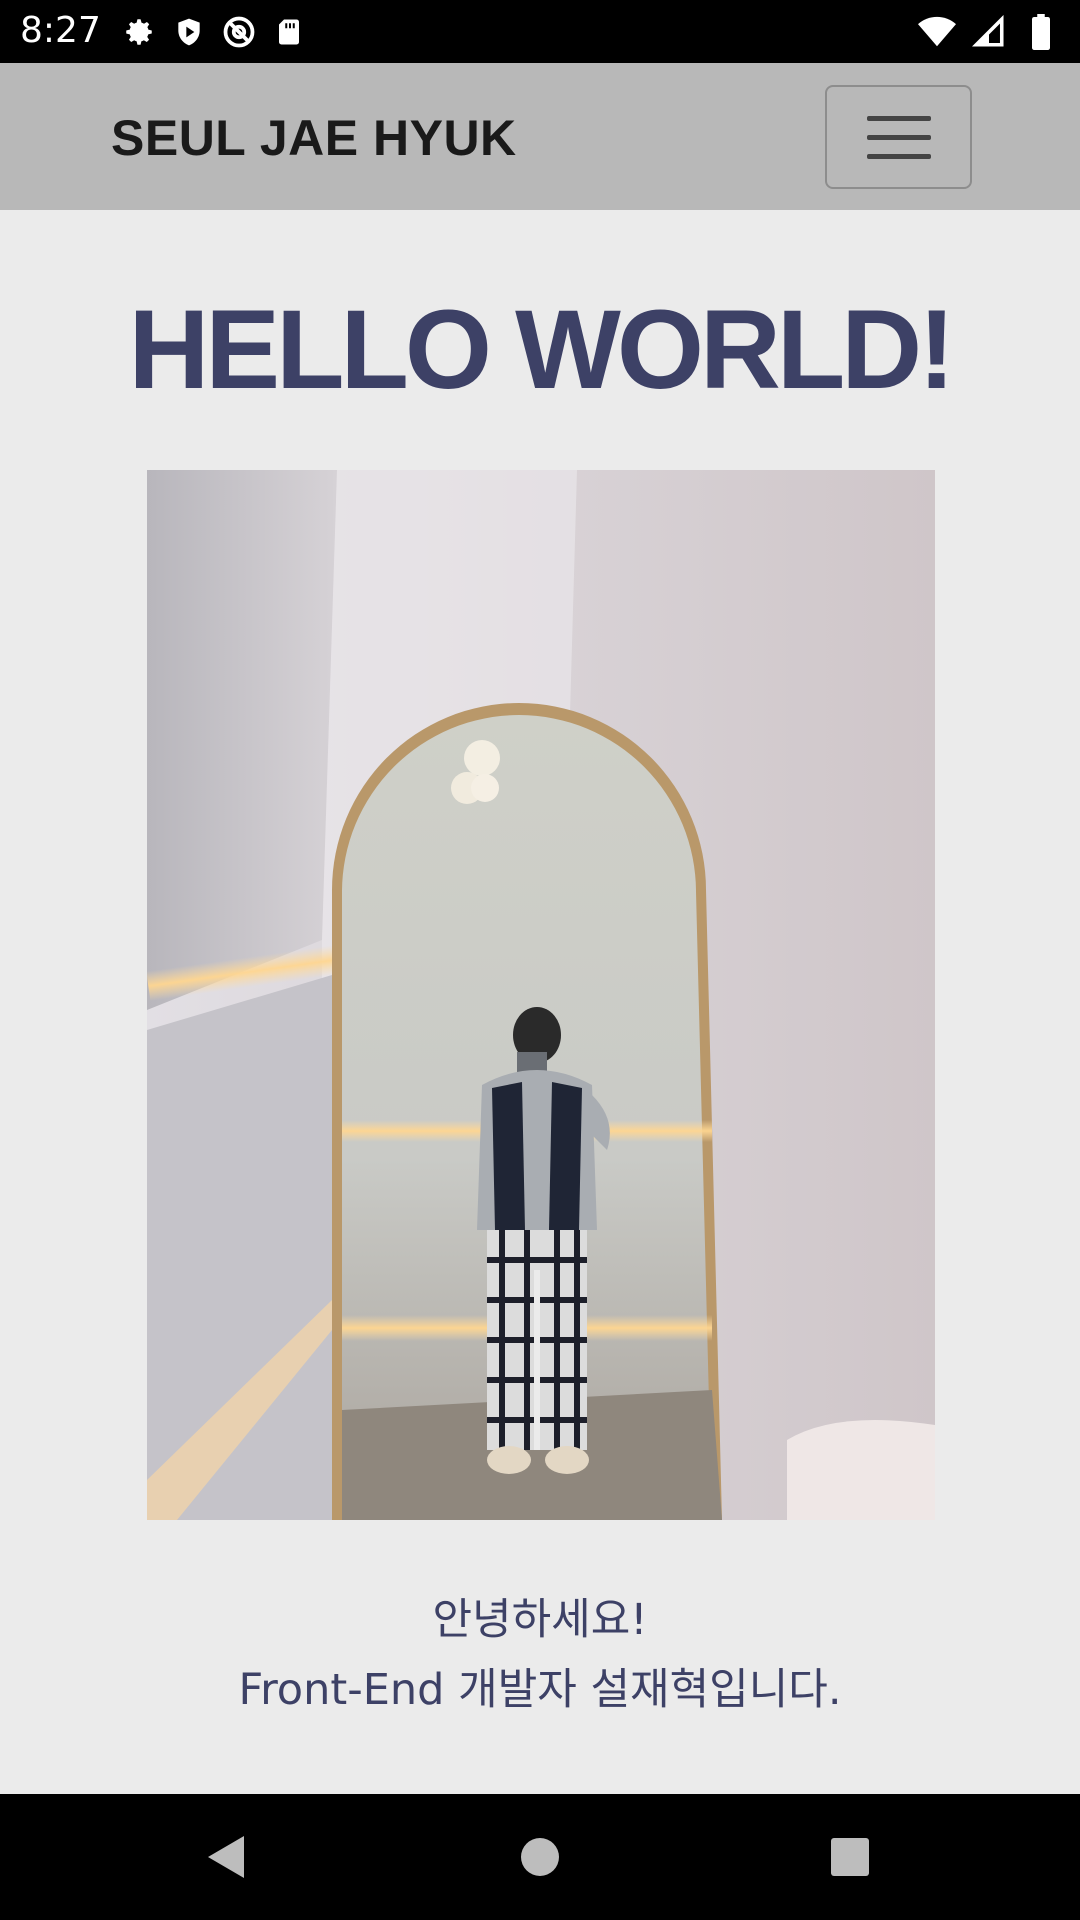 The width and height of the screenshot is (1080, 1920). What do you see at coordinates (540, 1655) in the screenshot?
I see `intro-text: 안녕하세요! Front-End 개발자 설재혁입니다.` at bounding box center [540, 1655].